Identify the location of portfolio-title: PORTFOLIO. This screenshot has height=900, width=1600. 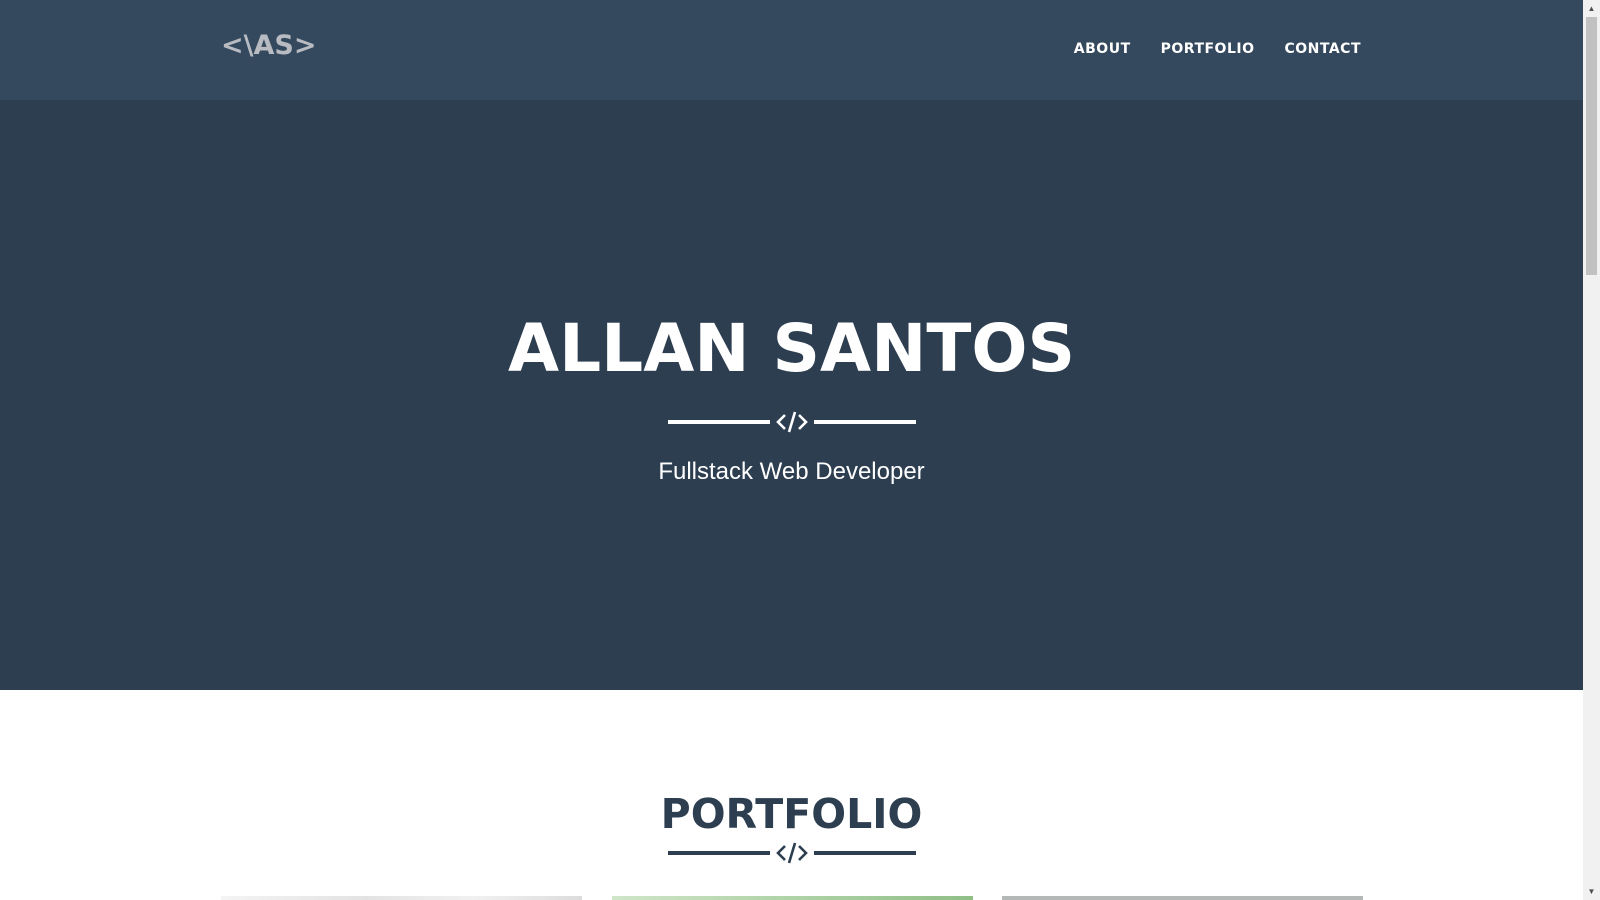
(791, 814).